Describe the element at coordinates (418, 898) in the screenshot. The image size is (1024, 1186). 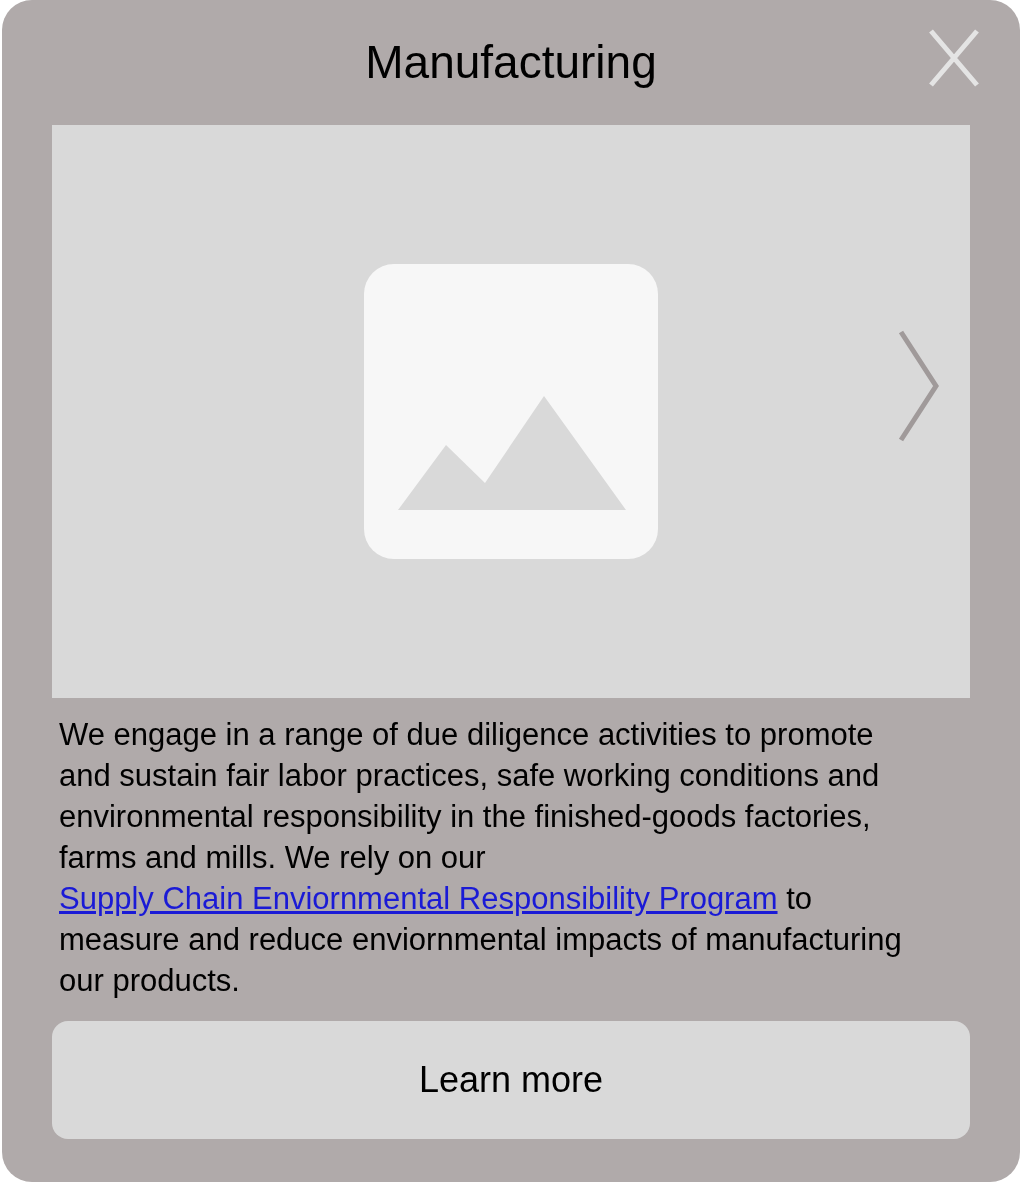
I see `program-link: Supply Chain Enviornmental Responsibility Program` at that location.